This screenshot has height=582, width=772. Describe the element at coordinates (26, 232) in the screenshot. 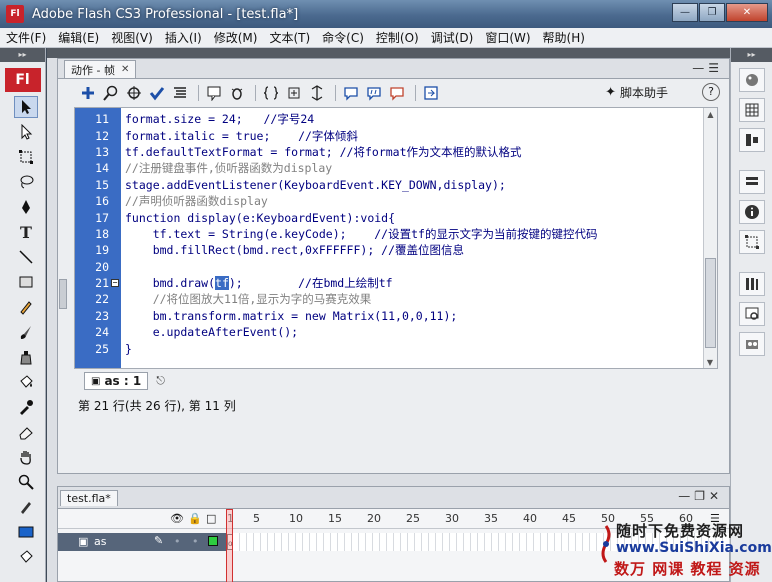

I see `text-tool-icon: T` at that location.